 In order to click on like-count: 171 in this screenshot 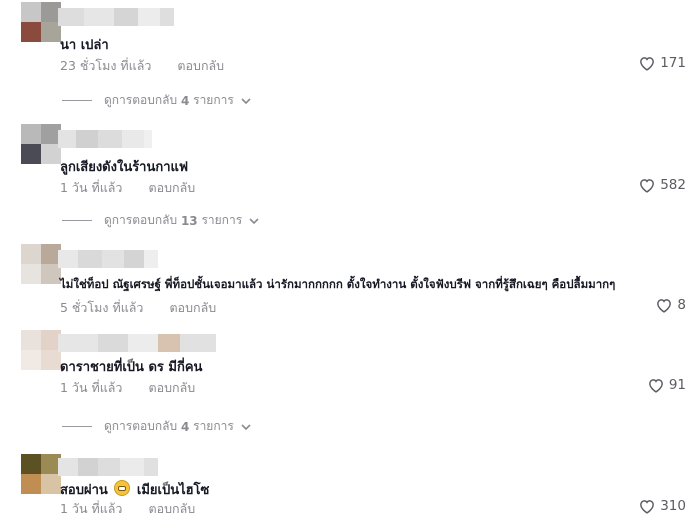, I will do `click(673, 63)`.